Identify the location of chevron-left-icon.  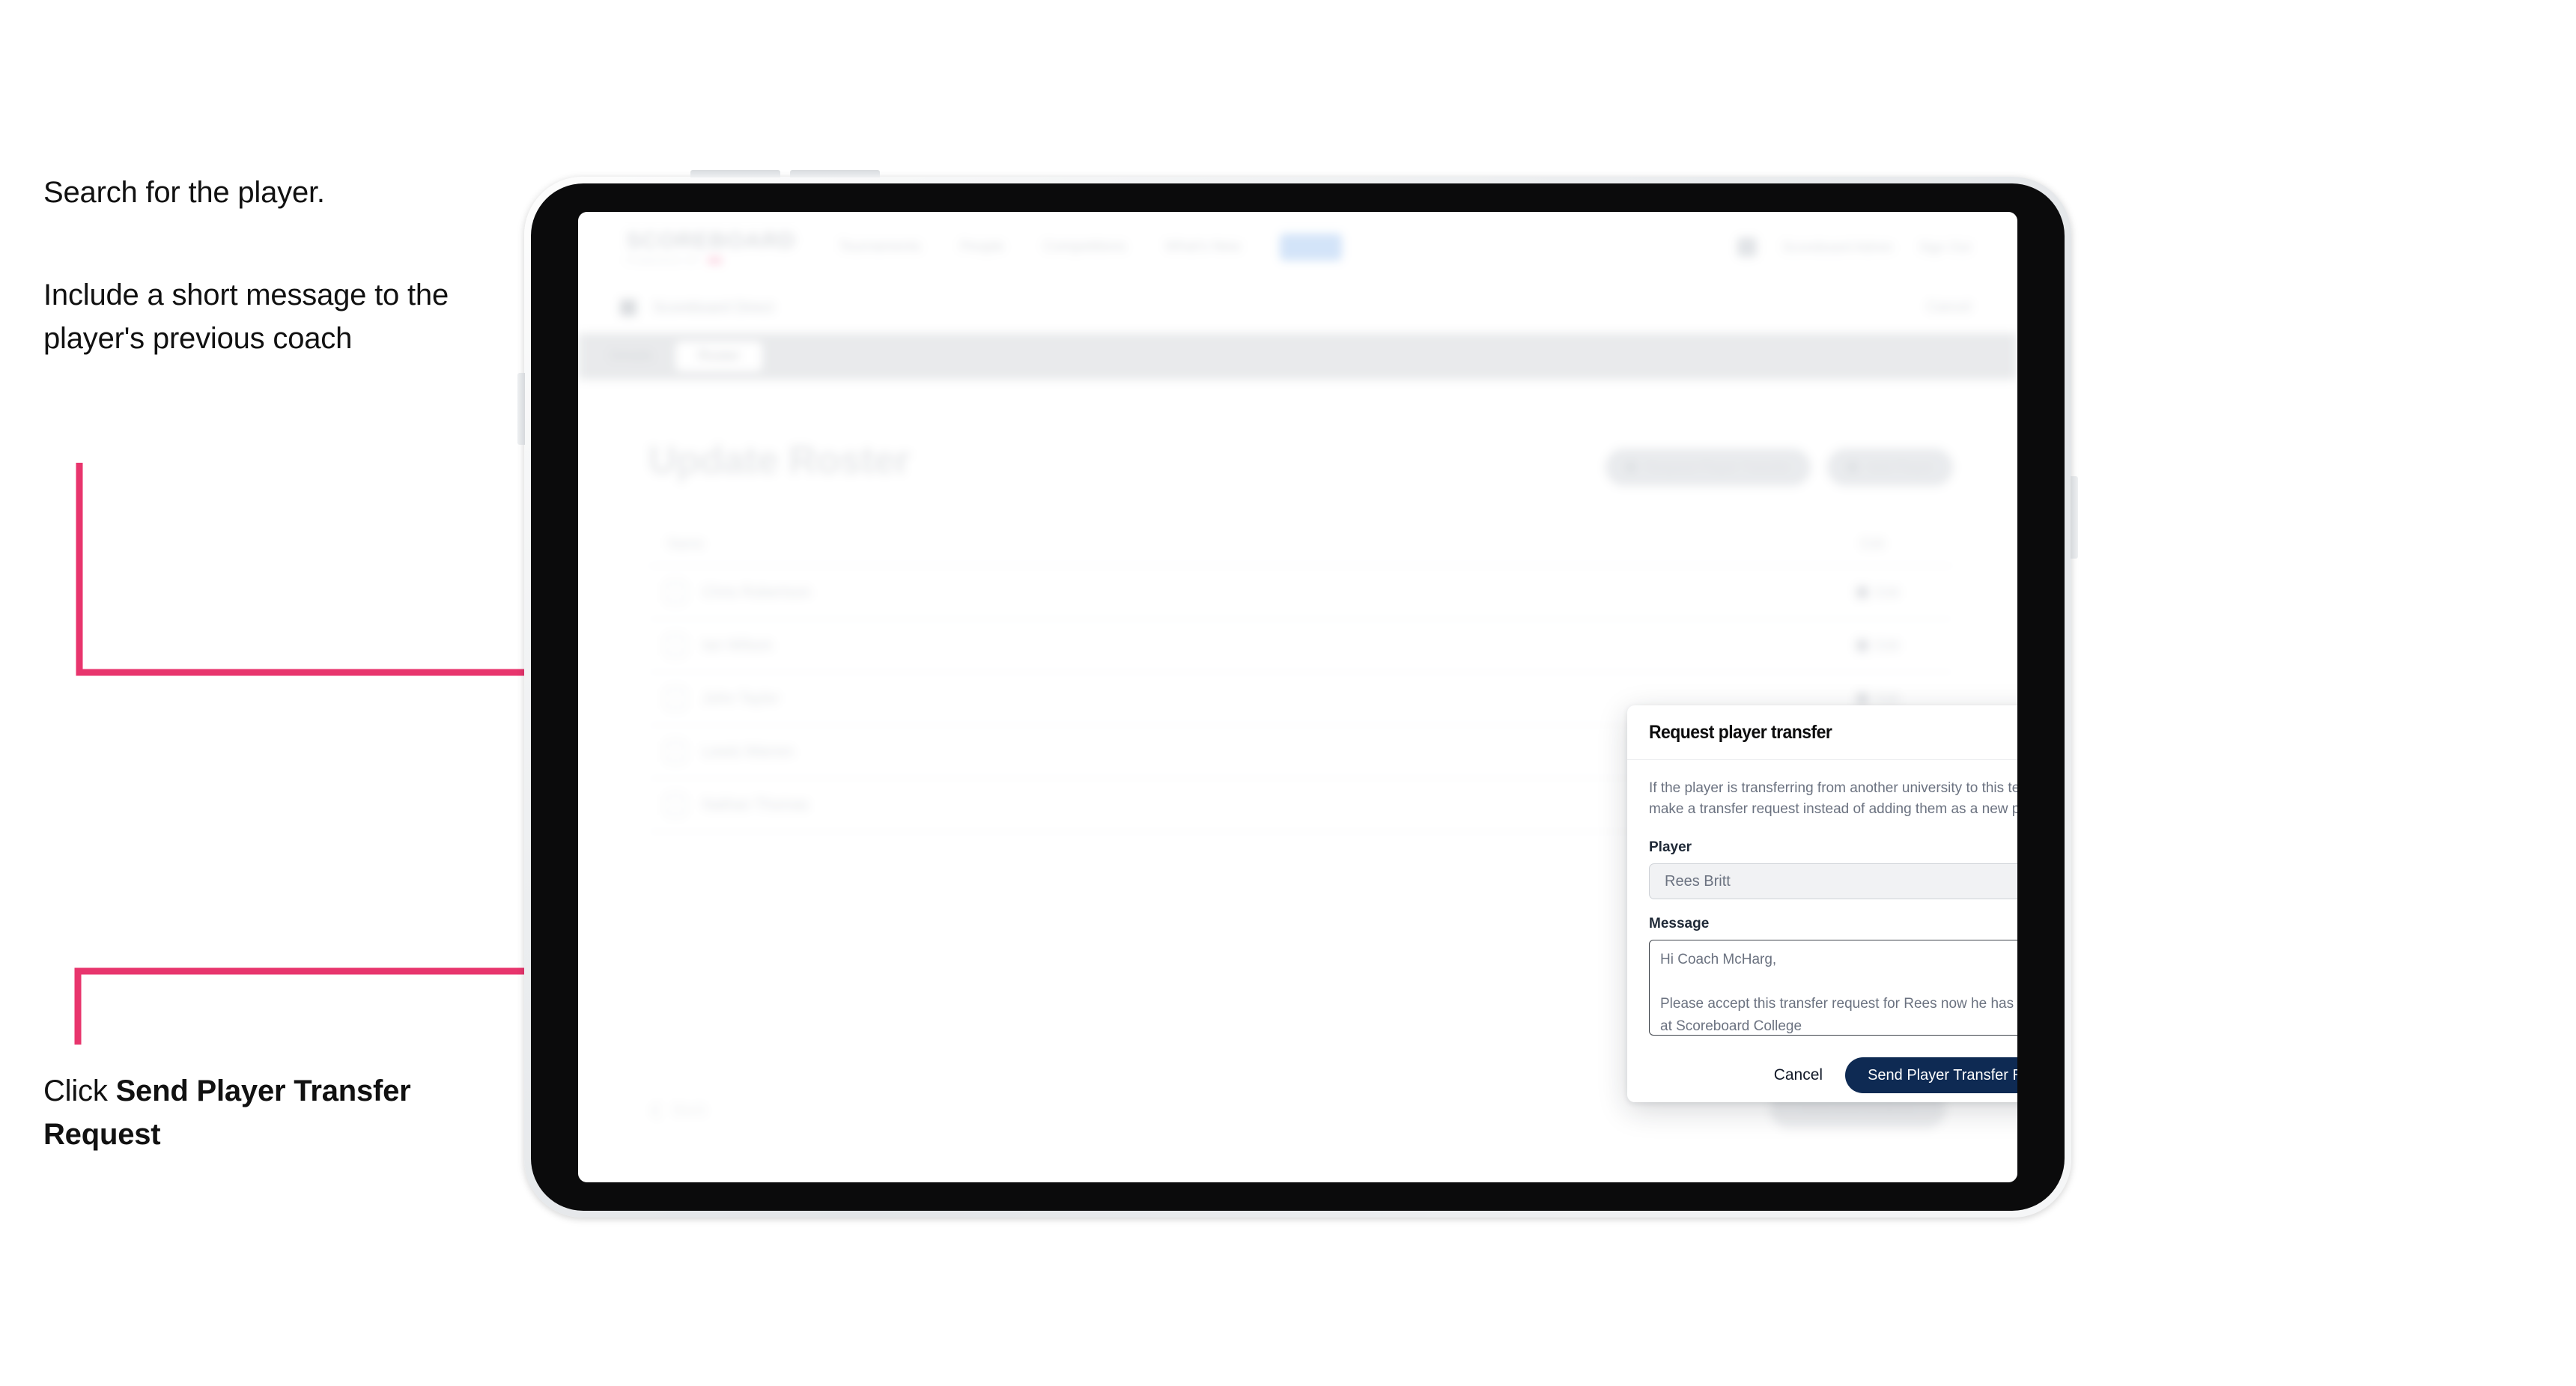
(658, 1110).